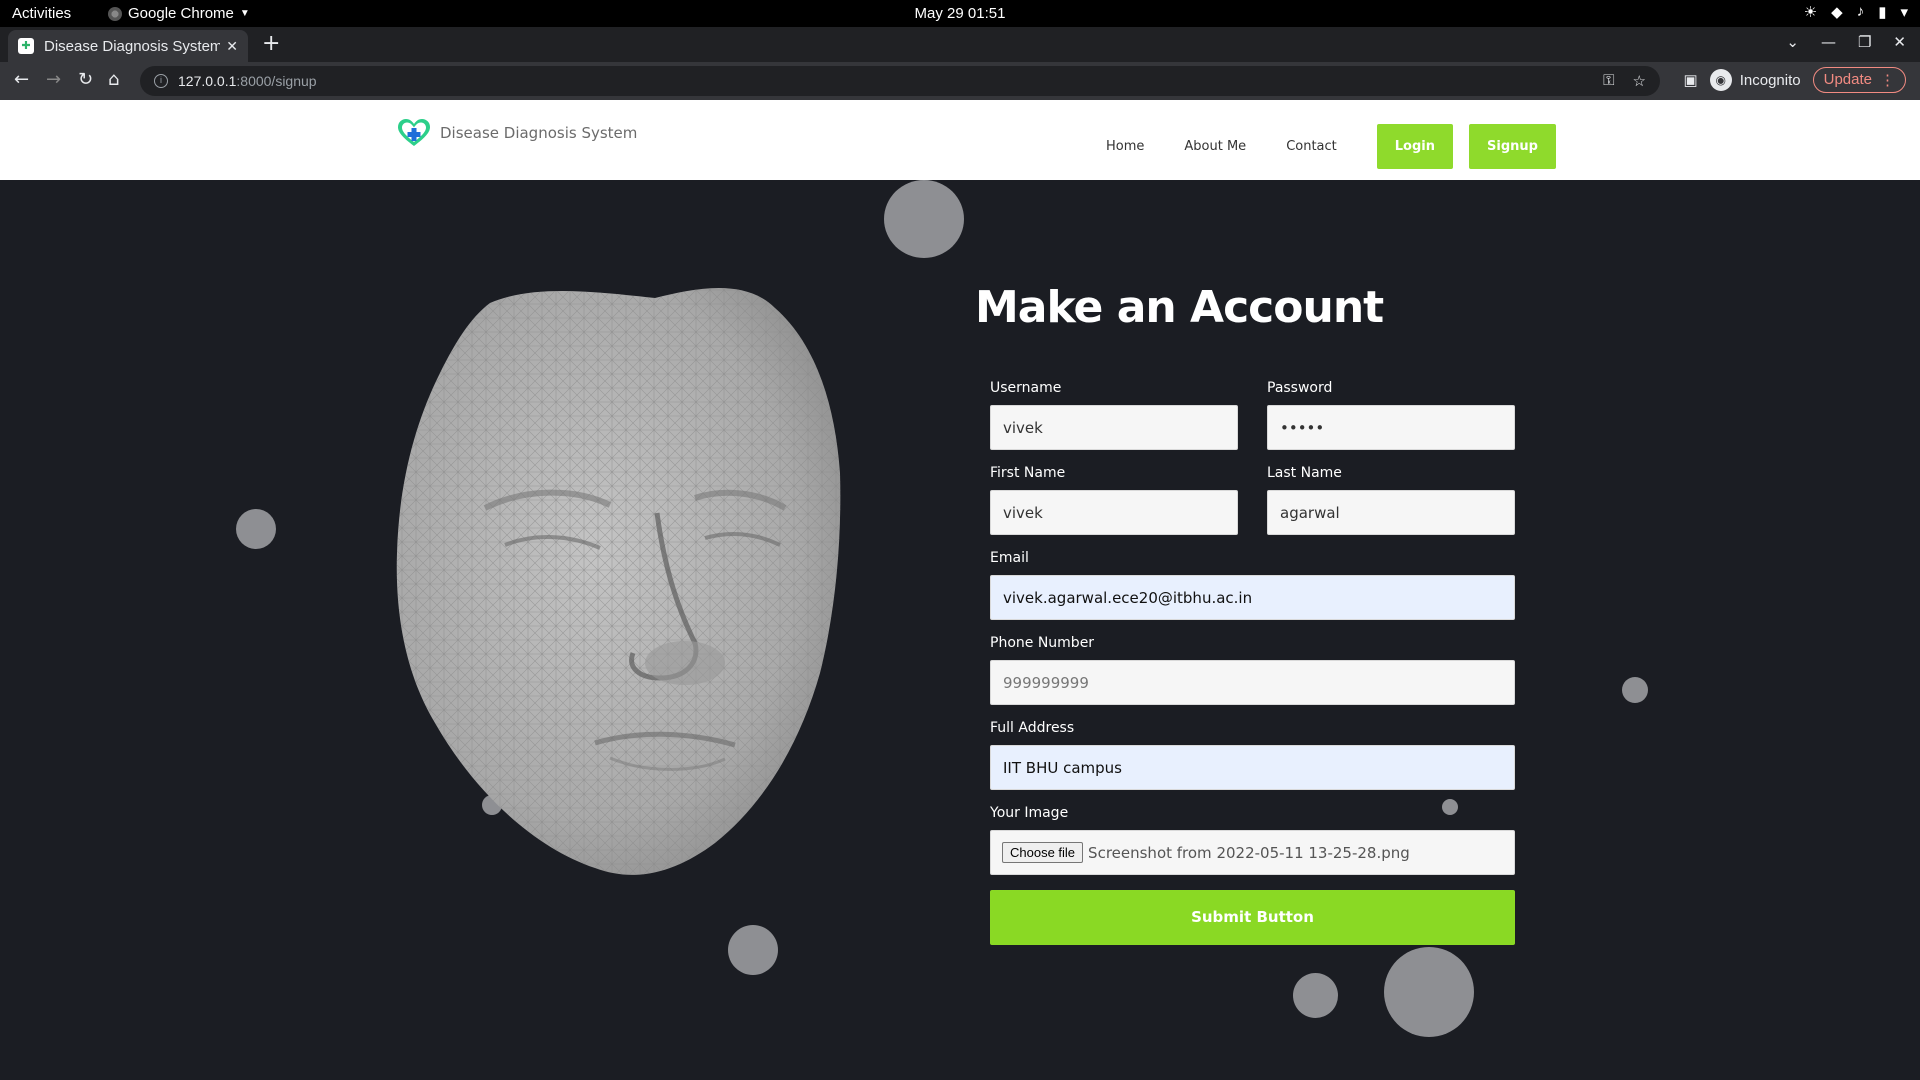 The height and width of the screenshot is (1080, 1920). What do you see at coordinates (414, 132) in the screenshot?
I see `heart-plus-logo-icon` at bounding box center [414, 132].